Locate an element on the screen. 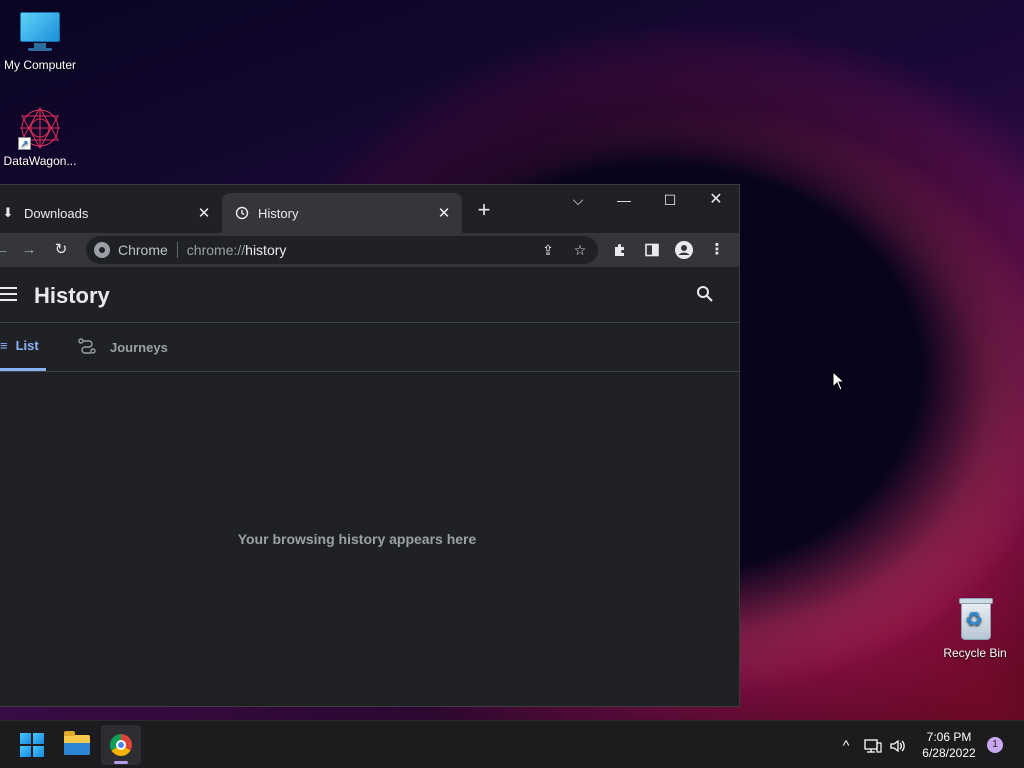 Image resolution: width=1024 pixels, height=768 pixels. clock-time: 7:06 PM is located at coordinates (949, 737).